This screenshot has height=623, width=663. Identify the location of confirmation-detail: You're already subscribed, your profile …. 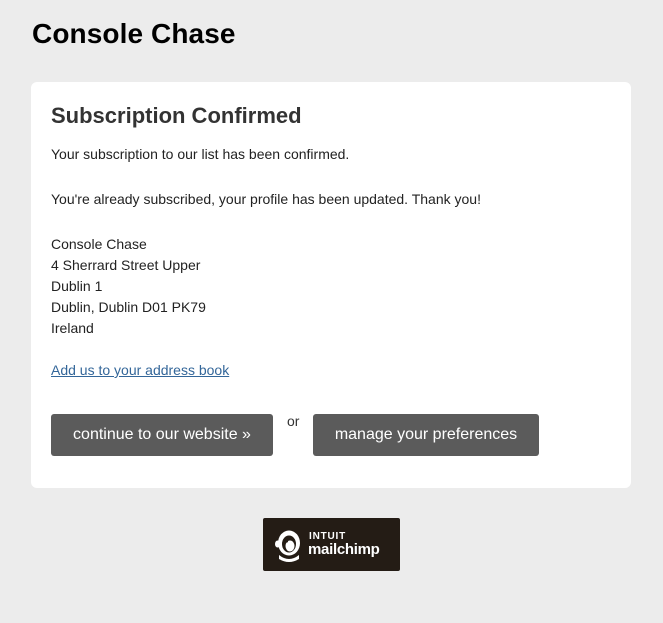
(266, 199).